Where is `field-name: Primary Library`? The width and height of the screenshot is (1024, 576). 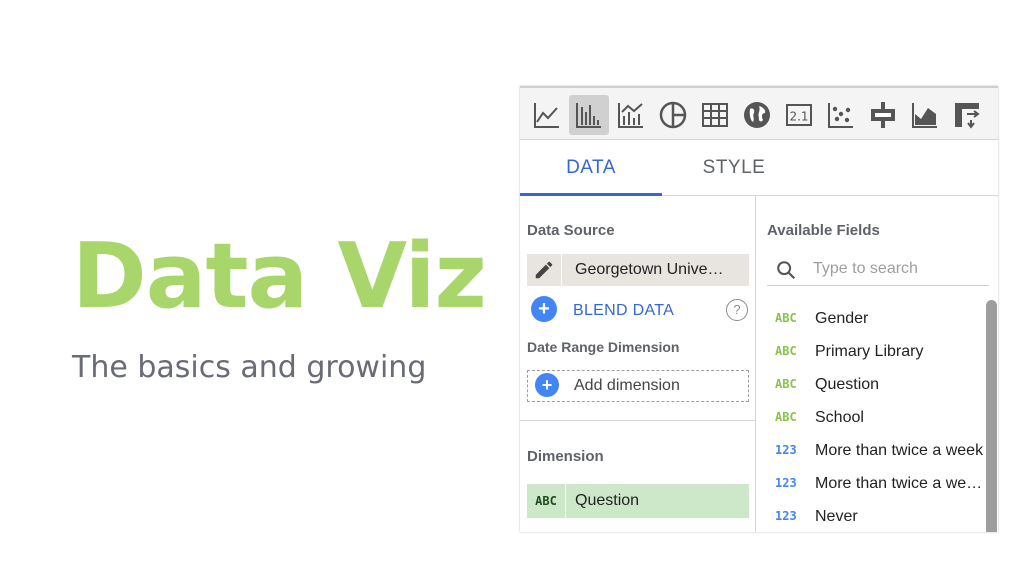
field-name: Primary Library is located at coordinates (869, 351).